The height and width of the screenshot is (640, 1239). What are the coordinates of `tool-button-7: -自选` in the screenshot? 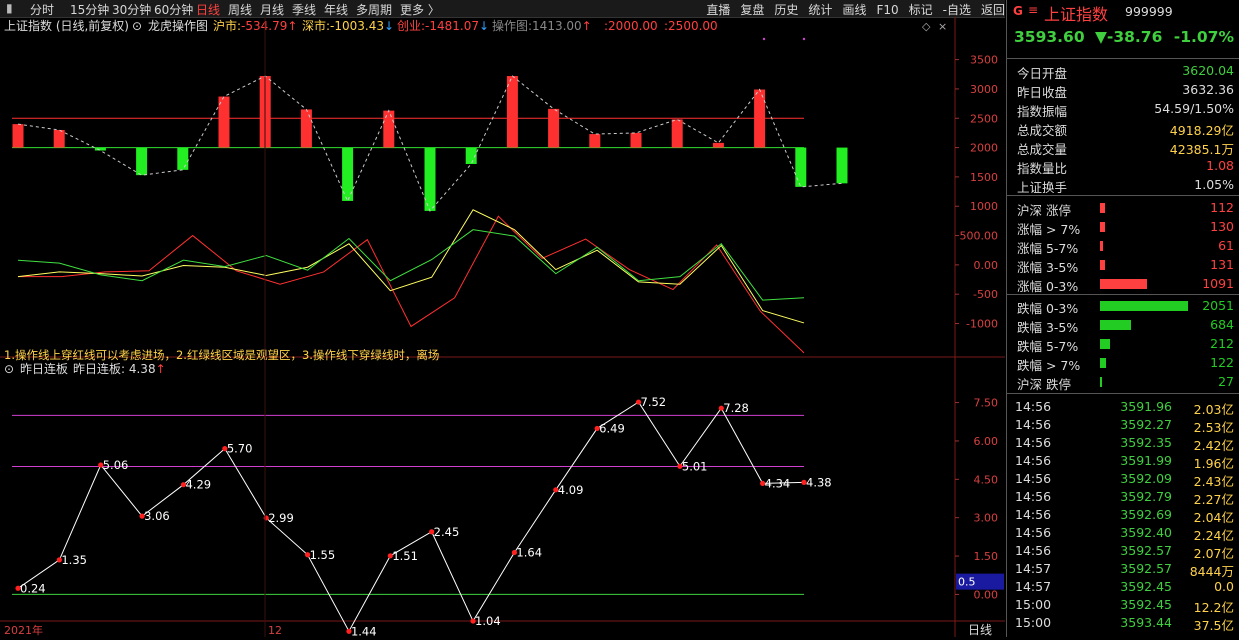 It's located at (957, 9).